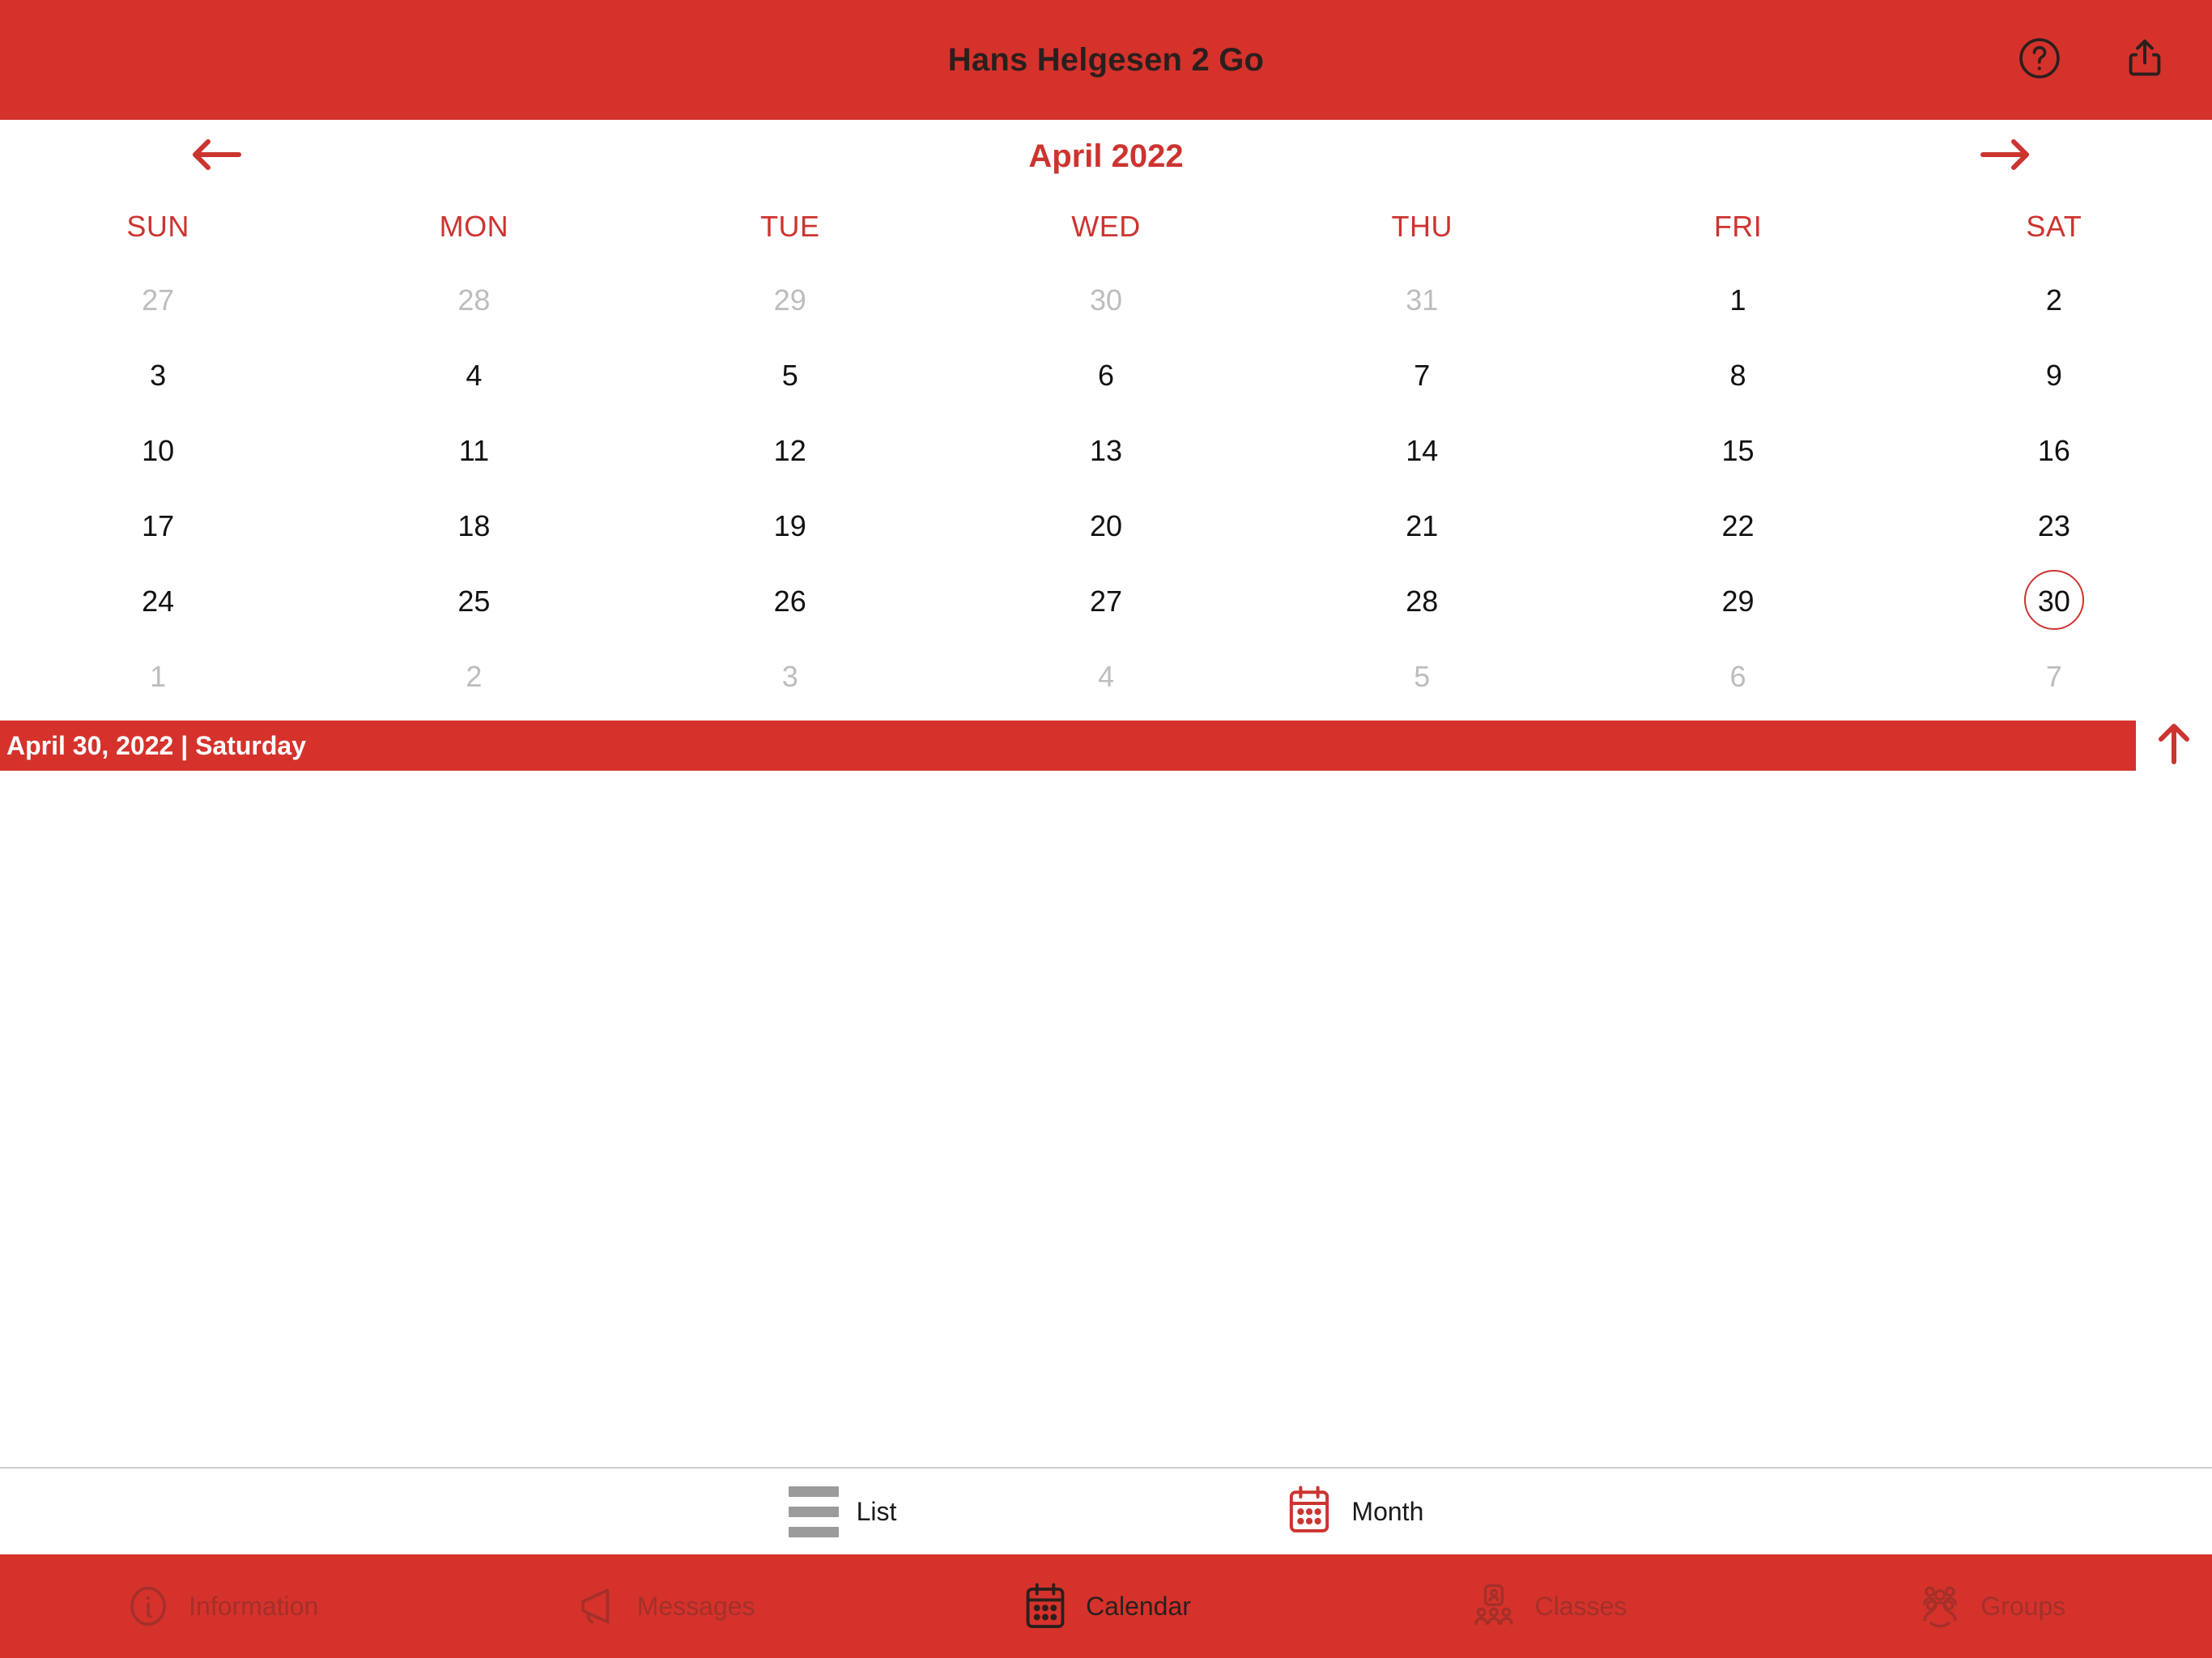 The height and width of the screenshot is (1658, 2212). What do you see at coordinates (1738, 226) in the screenshot?
I see `weekday-label-fri: FRI` at bounding box center [1738, 226].